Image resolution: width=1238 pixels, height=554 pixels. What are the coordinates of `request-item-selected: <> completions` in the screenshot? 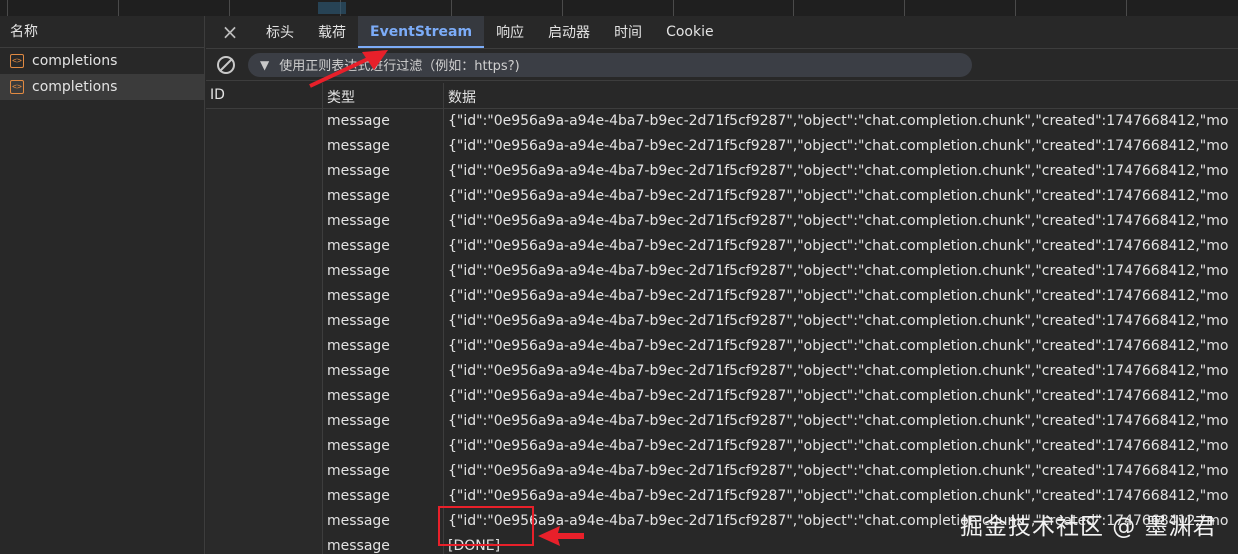 It's located at (102, 87).